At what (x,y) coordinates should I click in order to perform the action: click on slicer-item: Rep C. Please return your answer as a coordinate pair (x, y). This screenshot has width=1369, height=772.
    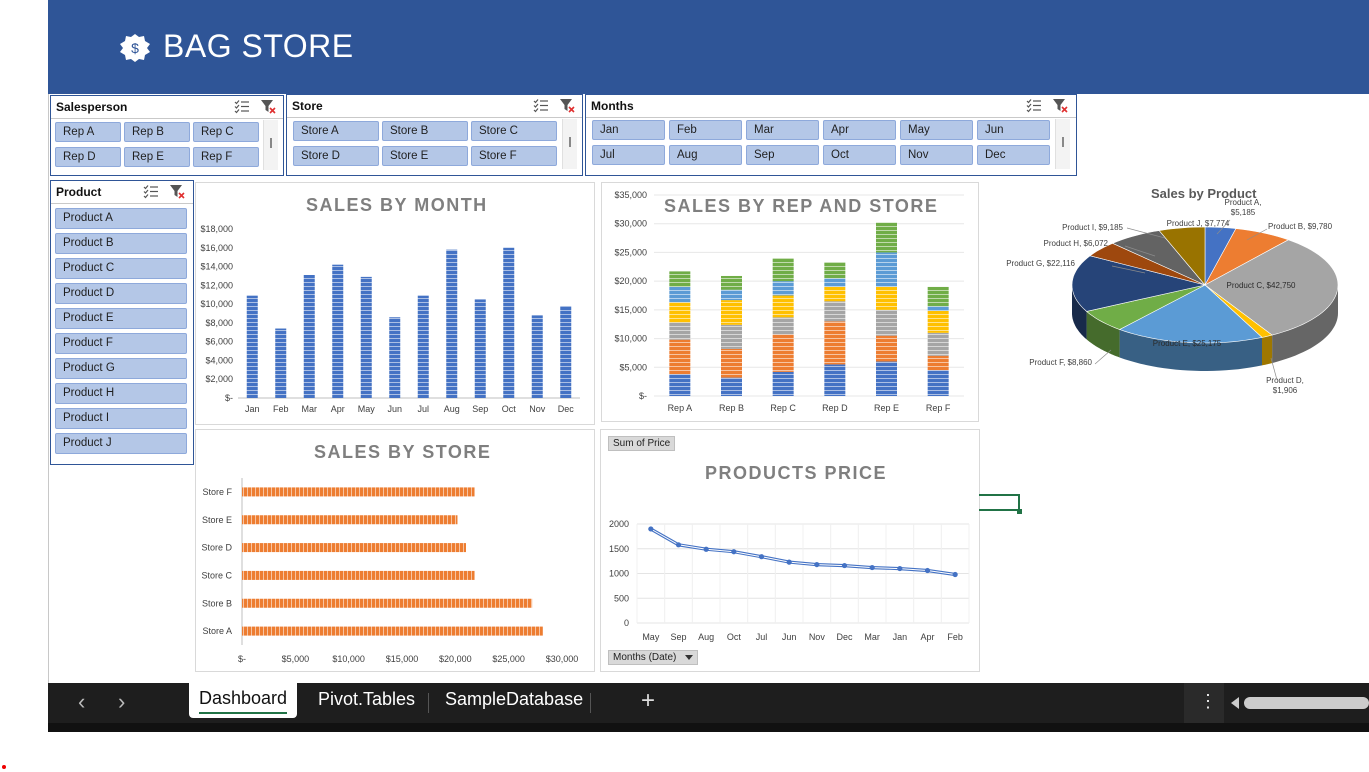
    Looking at the image, I should click on (226, 132).